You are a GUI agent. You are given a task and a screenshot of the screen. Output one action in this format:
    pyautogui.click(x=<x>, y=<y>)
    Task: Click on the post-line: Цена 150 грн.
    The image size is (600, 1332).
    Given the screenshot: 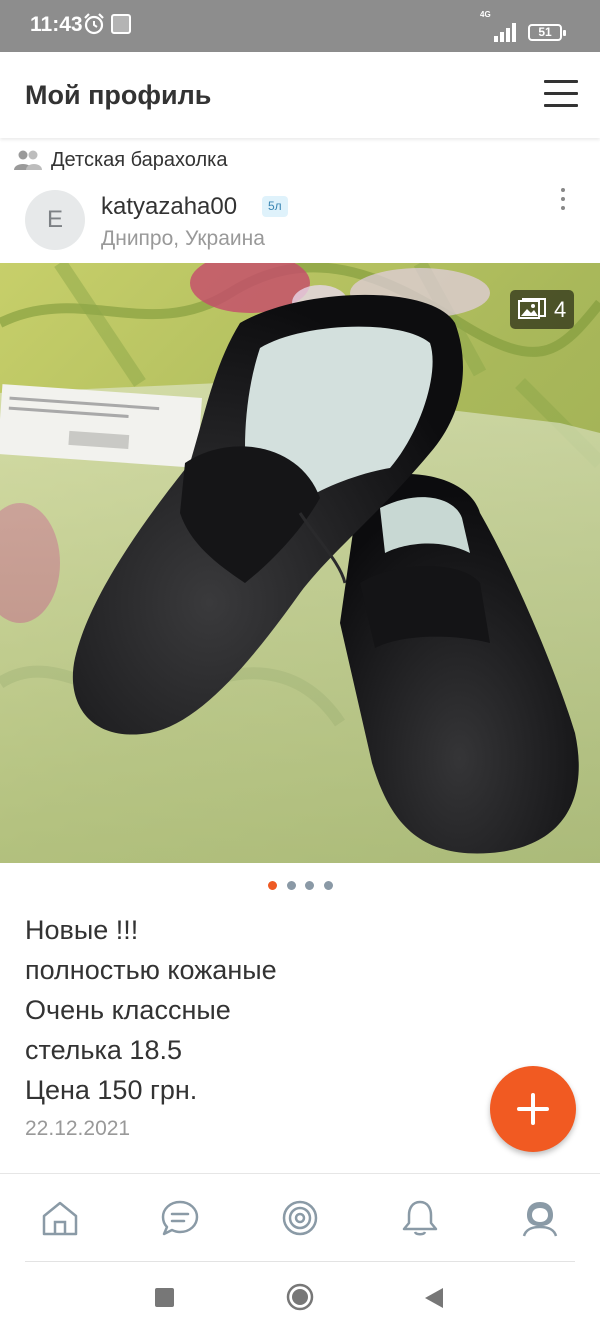 What is the action you would take?
    pyautogui.click(x=111, y=1090)
    